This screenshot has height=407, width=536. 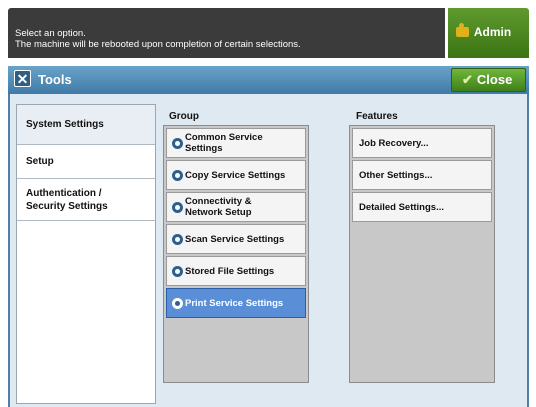 I want to click on features-heading: Features, so click(x=377, y=116).